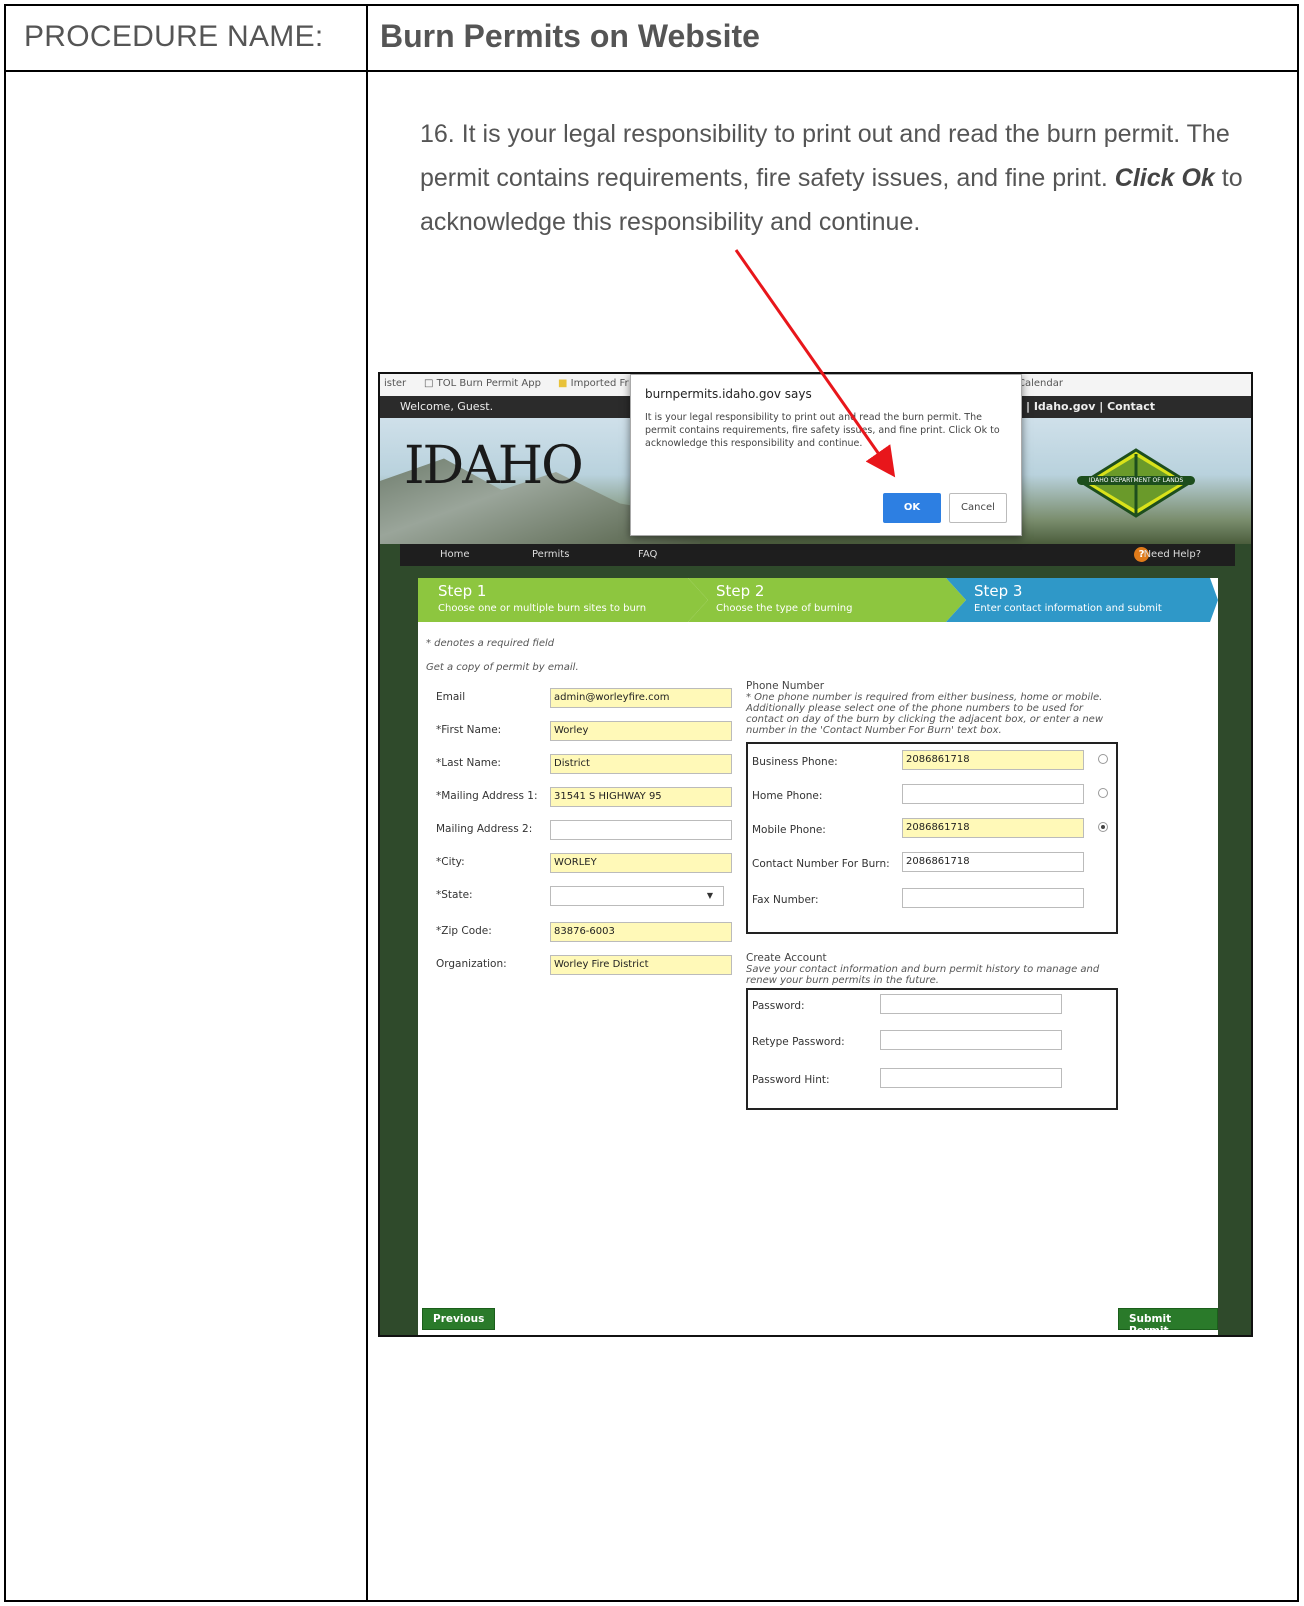 This screenshot has height=1606, width=1304. Describe the element at coordinates (494, 466) in the screenshot. I see `idaho-logo: IDAHO` at that location.